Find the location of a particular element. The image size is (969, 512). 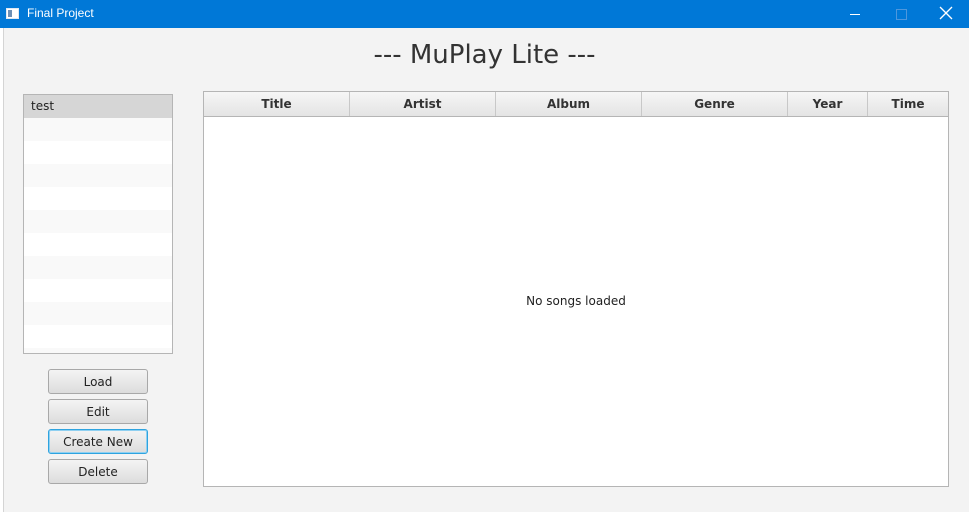

maximize-button is located at coordinates (901, 14).